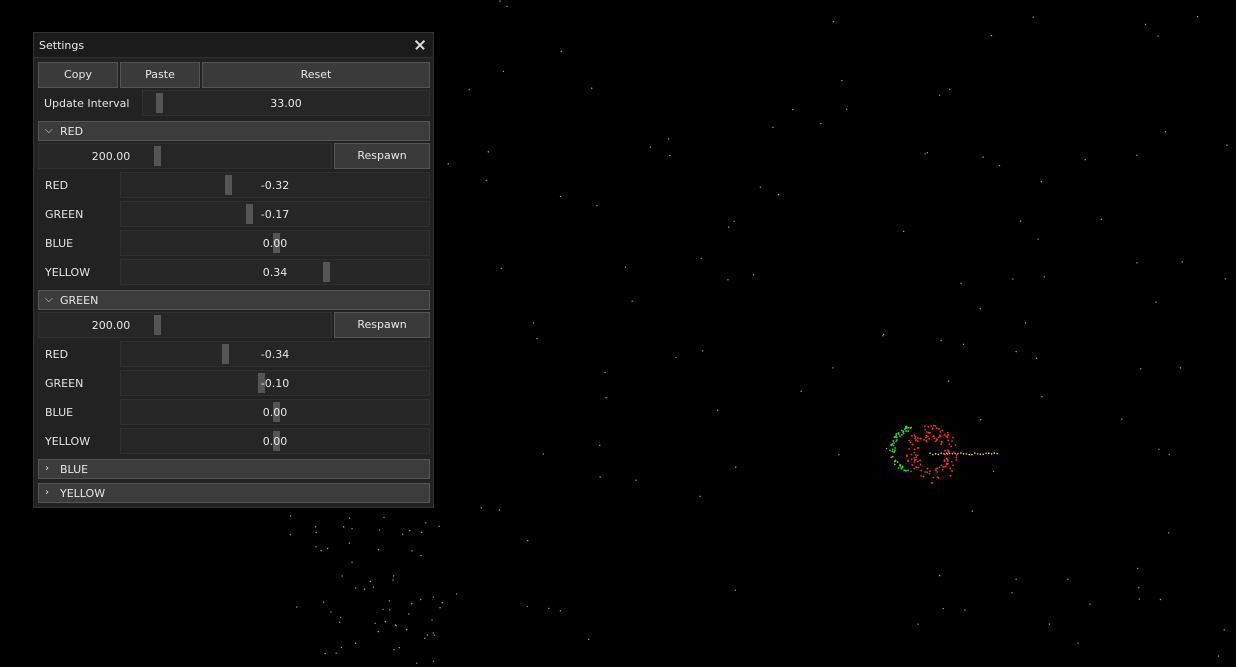  What do you see at coordinates (160, 75) in the screenshot?
I see `paste-button: Paste` at bounding box center [160, 75].